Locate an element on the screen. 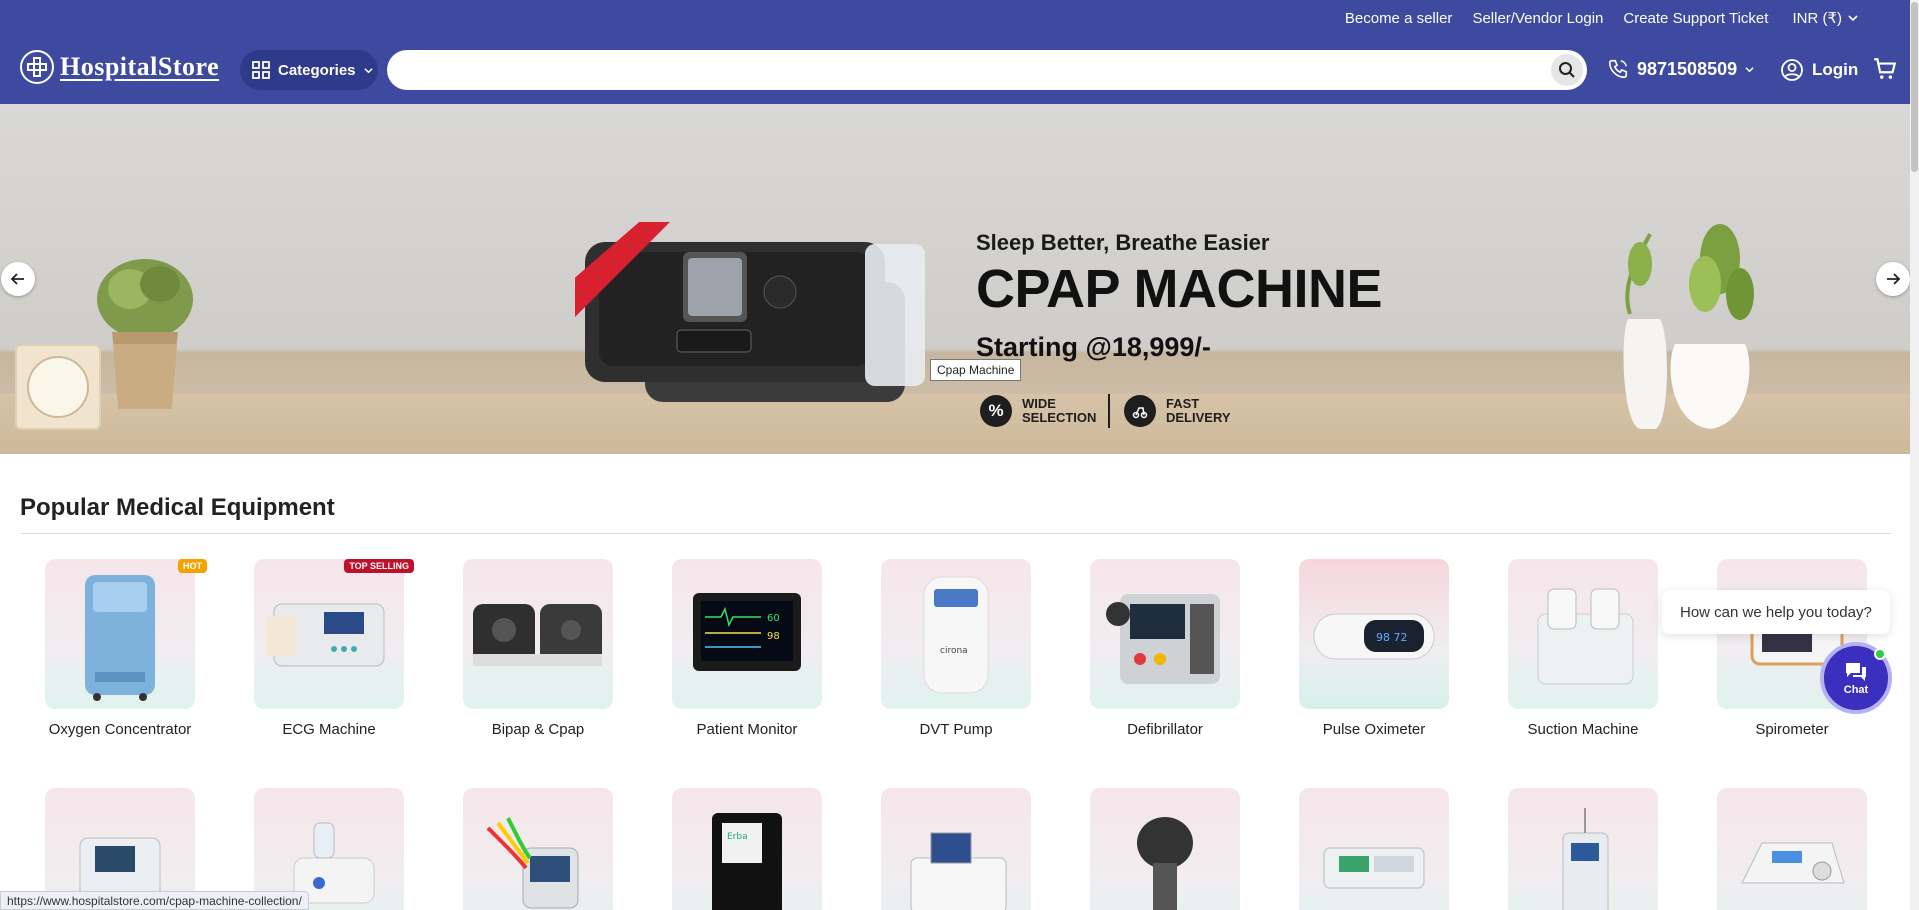 The width and height of the screenshot is (1919, 910). product-image: cirona is located at coordinates (956, 634).